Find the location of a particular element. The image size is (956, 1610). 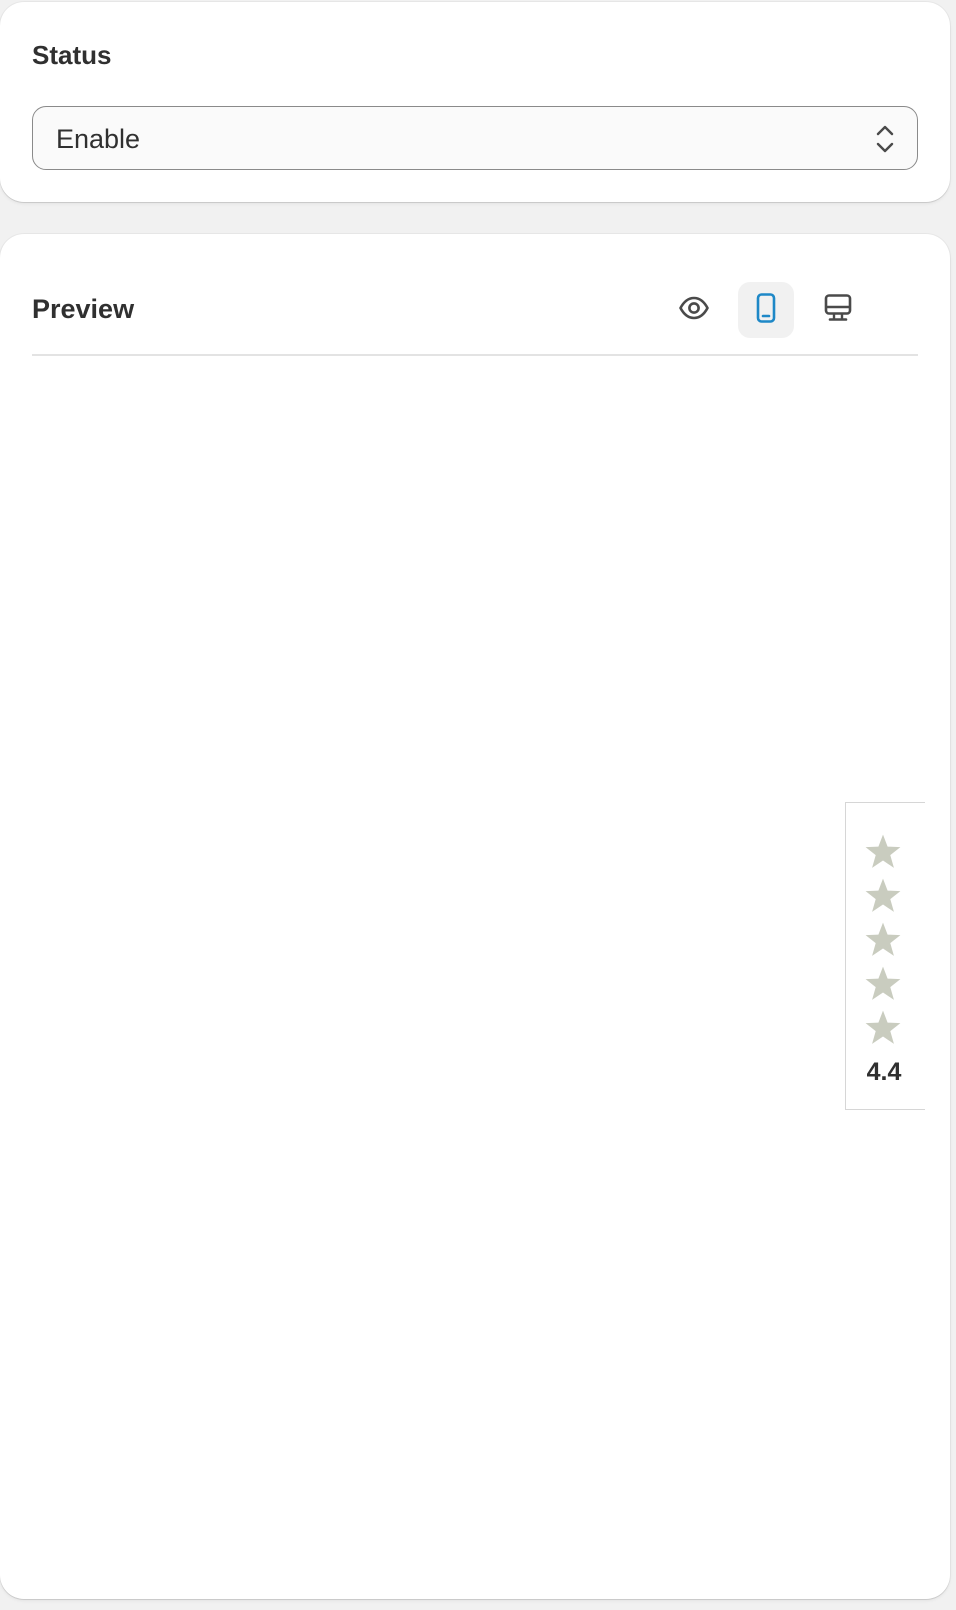

select-chevrons-icon is located at coordinates (885, 139).